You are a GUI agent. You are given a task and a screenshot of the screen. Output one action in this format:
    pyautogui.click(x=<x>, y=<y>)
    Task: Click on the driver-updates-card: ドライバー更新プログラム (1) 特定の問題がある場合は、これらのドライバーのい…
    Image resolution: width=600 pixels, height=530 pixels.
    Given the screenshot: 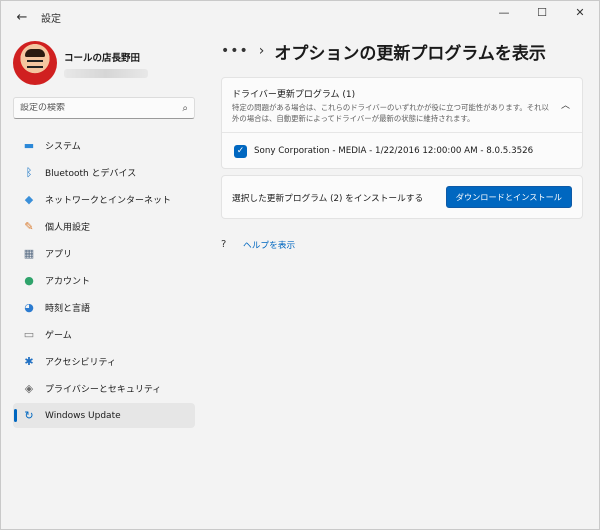 What is the action you would take?
    pyautogui.click(x=402, y=123)
    